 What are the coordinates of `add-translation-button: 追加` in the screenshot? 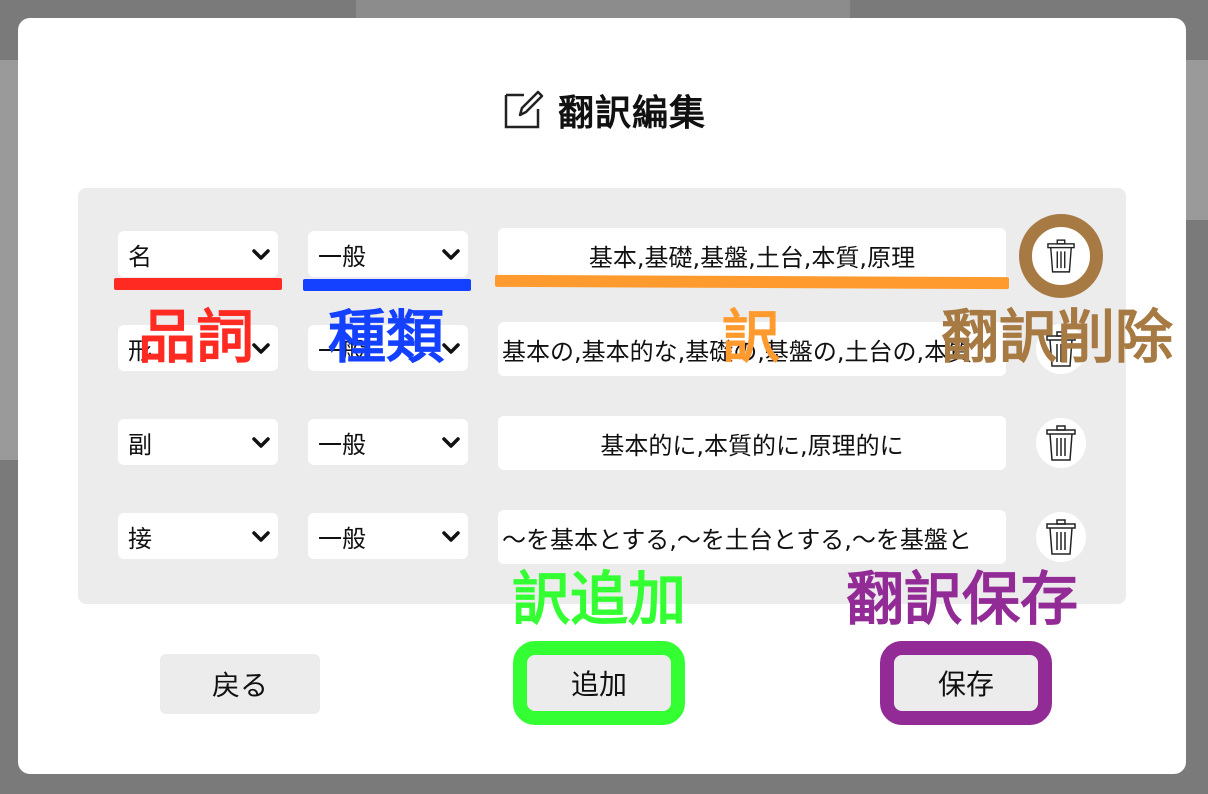 It's located at (599, 683).